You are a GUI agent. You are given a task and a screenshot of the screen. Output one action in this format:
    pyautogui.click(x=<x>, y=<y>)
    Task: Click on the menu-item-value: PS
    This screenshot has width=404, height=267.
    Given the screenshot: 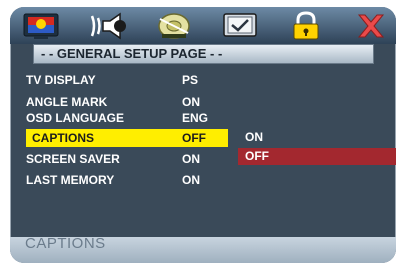 What is the action you would take?
    pyautogui.click(x=190, y=80)
    